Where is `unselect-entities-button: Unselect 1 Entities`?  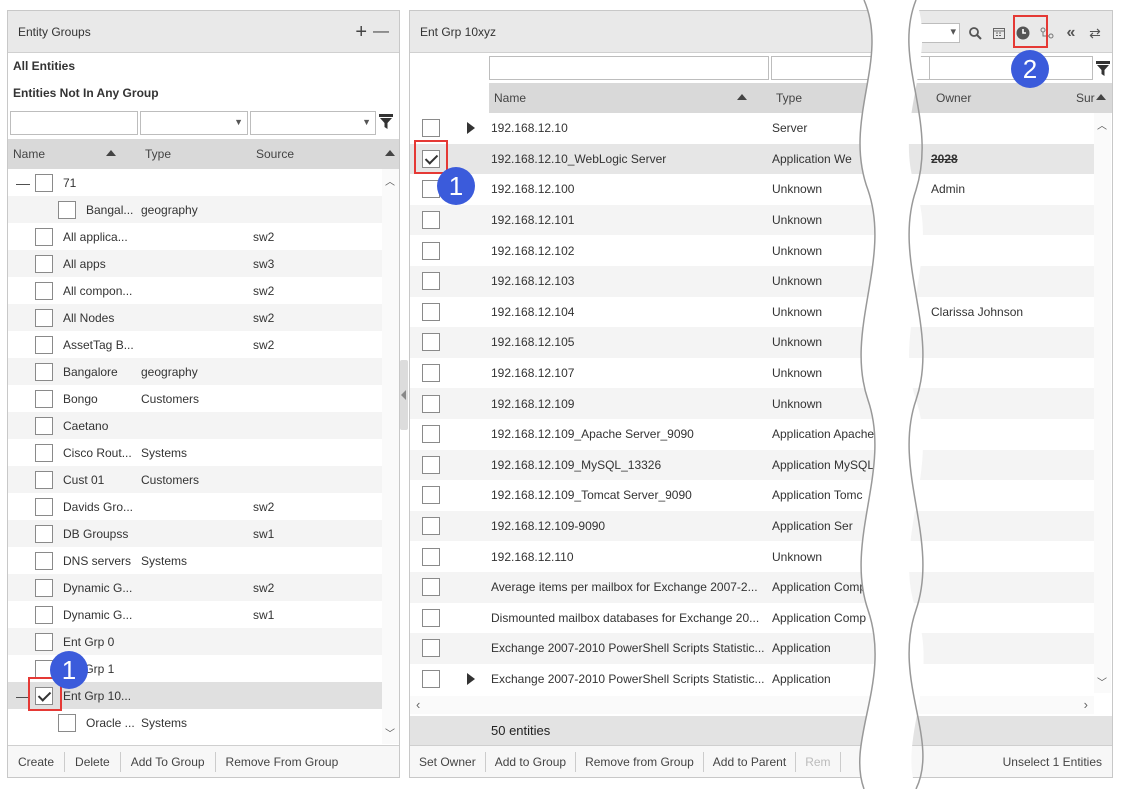 unselect-entities-button: Unselect 1 Entities is located at coordinates (1052, 762).